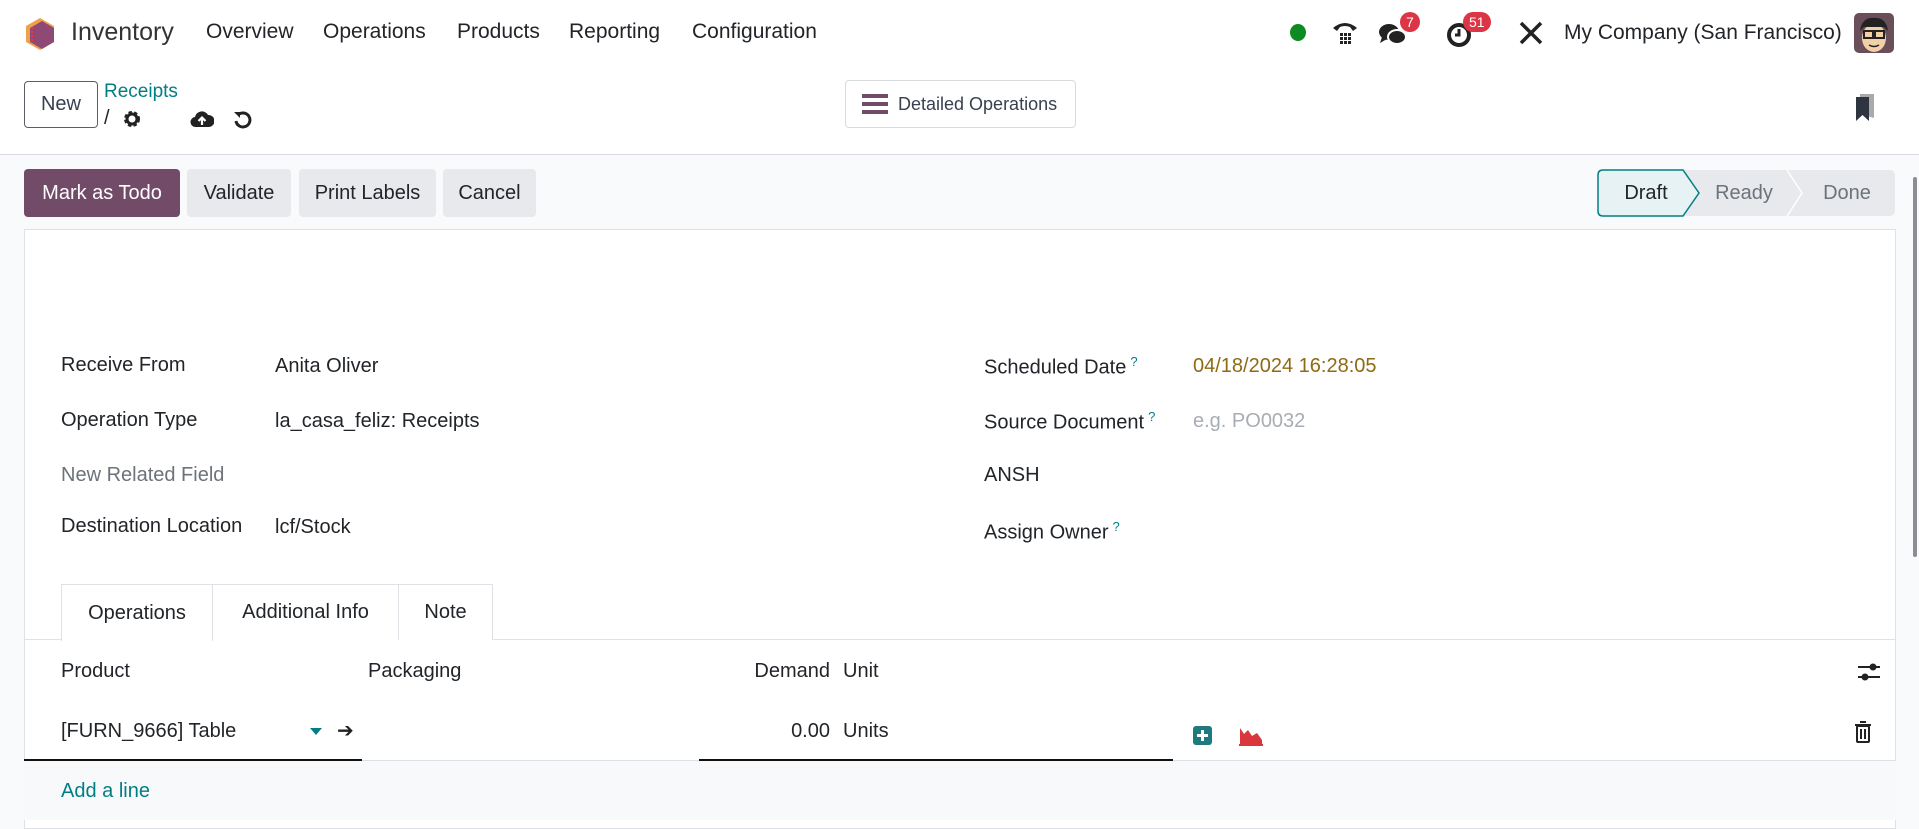 Image resolution: width=1919 pixels, height=829 pixels. Describe the element at coordinates (1070, 421) in the screenshot. I see `source-document-label: Source Document?` at that location.